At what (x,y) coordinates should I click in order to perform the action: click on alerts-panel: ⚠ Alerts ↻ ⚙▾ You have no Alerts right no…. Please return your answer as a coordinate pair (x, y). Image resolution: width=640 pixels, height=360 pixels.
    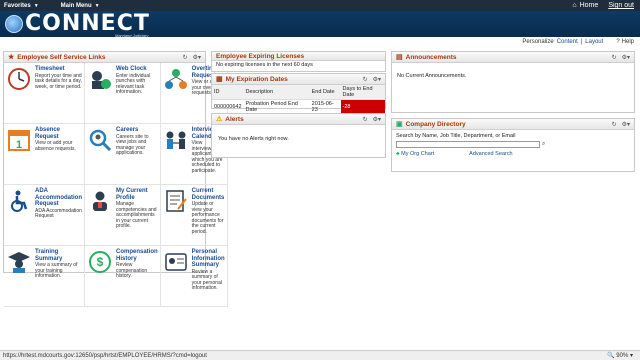
    Looking at the image, I should click on (298, 135).